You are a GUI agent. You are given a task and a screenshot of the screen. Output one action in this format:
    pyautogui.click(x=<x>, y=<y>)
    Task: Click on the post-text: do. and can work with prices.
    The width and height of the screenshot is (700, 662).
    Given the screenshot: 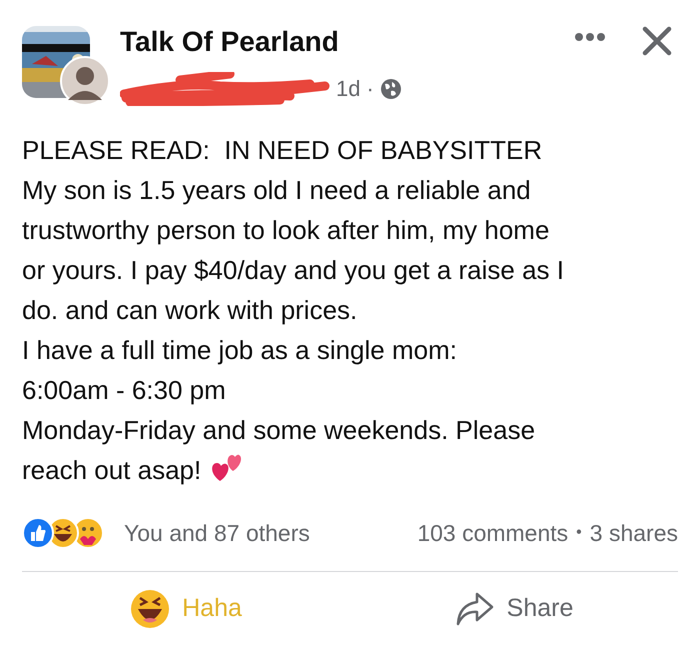 What is the action you would take?
    pyautogui.click(x=190, y=310)
    